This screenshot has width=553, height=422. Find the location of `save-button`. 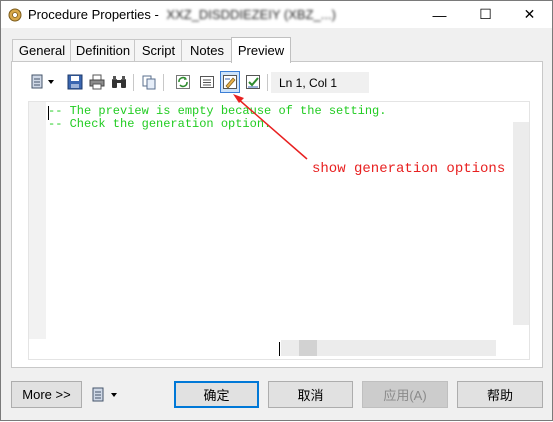

save-button is located at coordinates (75, 82).